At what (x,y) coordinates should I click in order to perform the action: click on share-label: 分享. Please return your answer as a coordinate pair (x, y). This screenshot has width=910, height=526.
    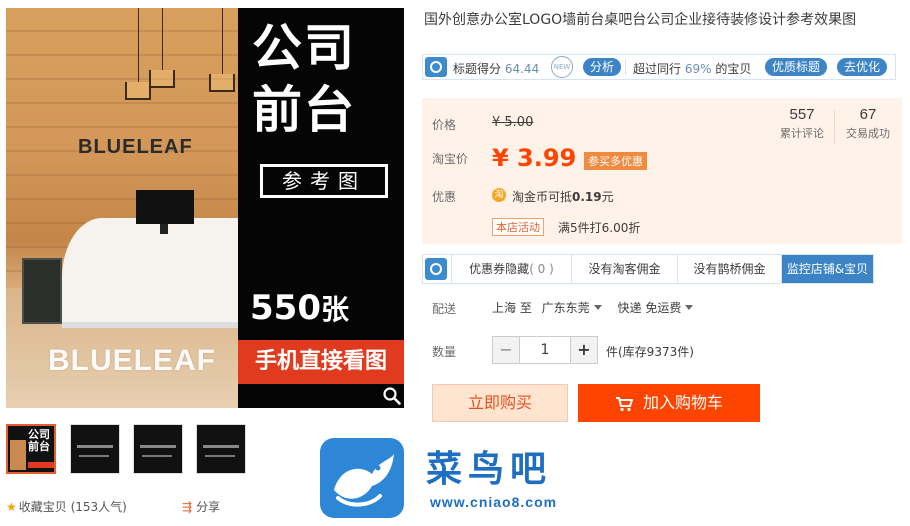
    Looking at the image, I should click on (208, 507).